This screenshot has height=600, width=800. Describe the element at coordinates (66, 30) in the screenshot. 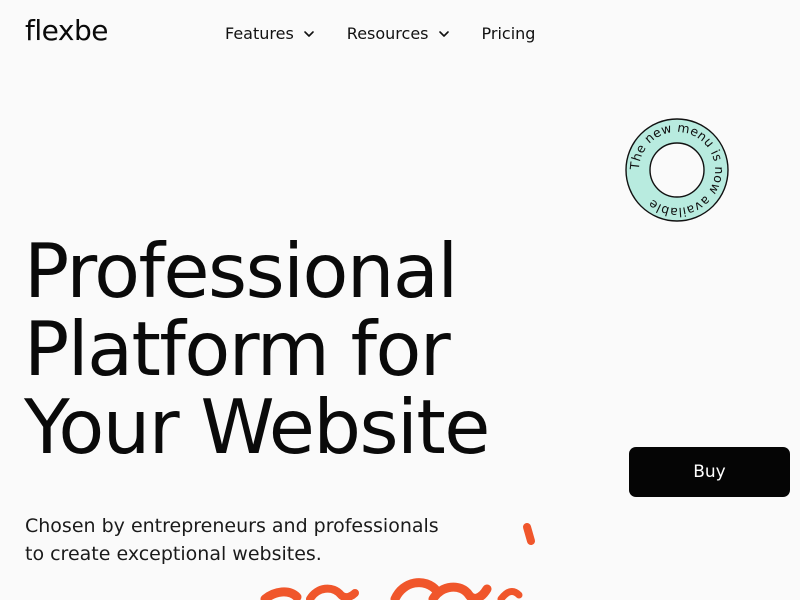

I see `flexbe-logo: flexbe` at that location.